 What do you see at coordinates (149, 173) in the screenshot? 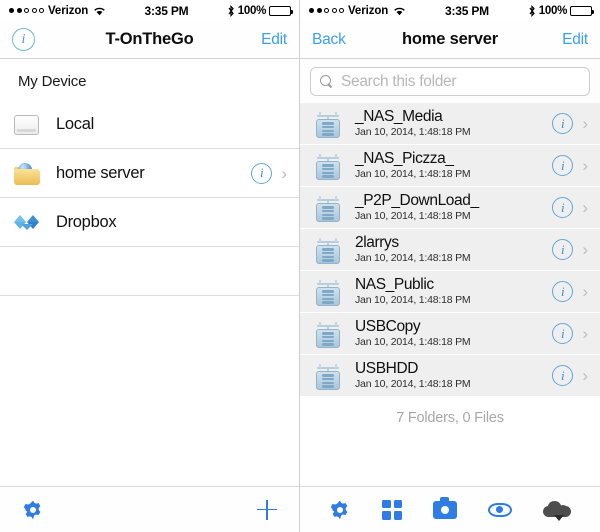
I see `list-item-home-server: home server i ›` at bounding box center [149, 173].